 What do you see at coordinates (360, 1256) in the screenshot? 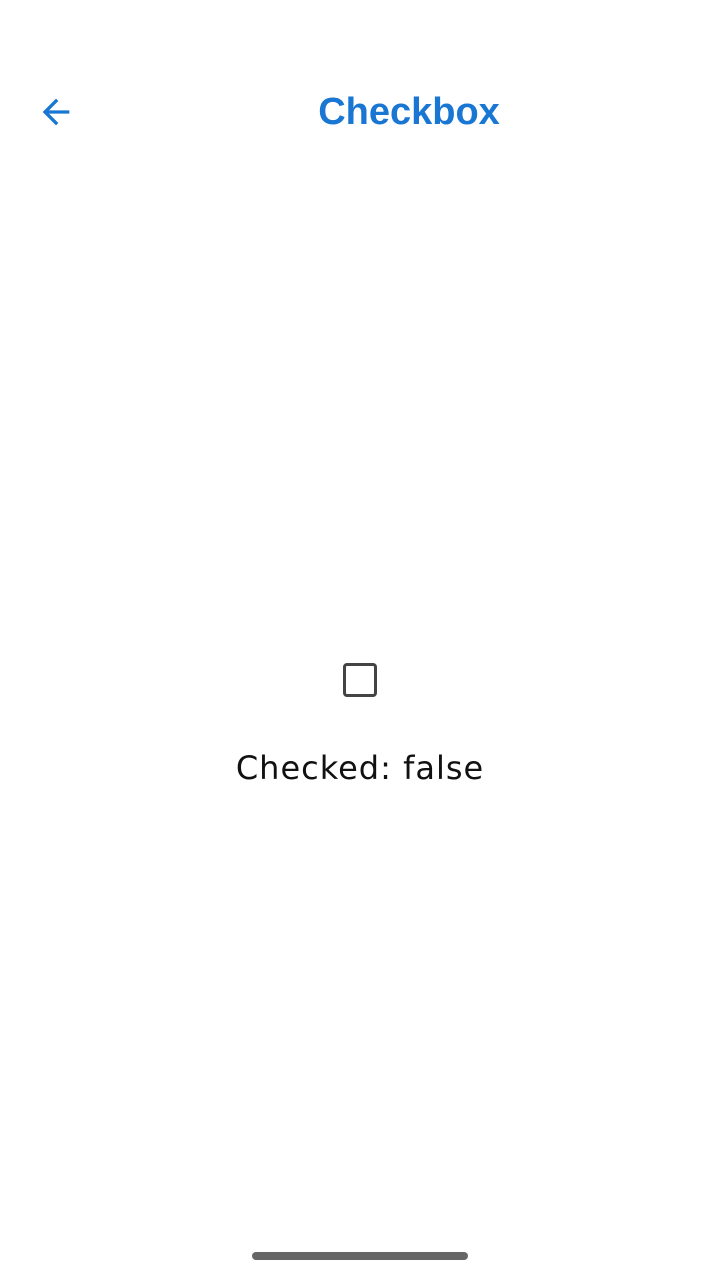
I see `home-indicator` at bounding box center [360, 1256].